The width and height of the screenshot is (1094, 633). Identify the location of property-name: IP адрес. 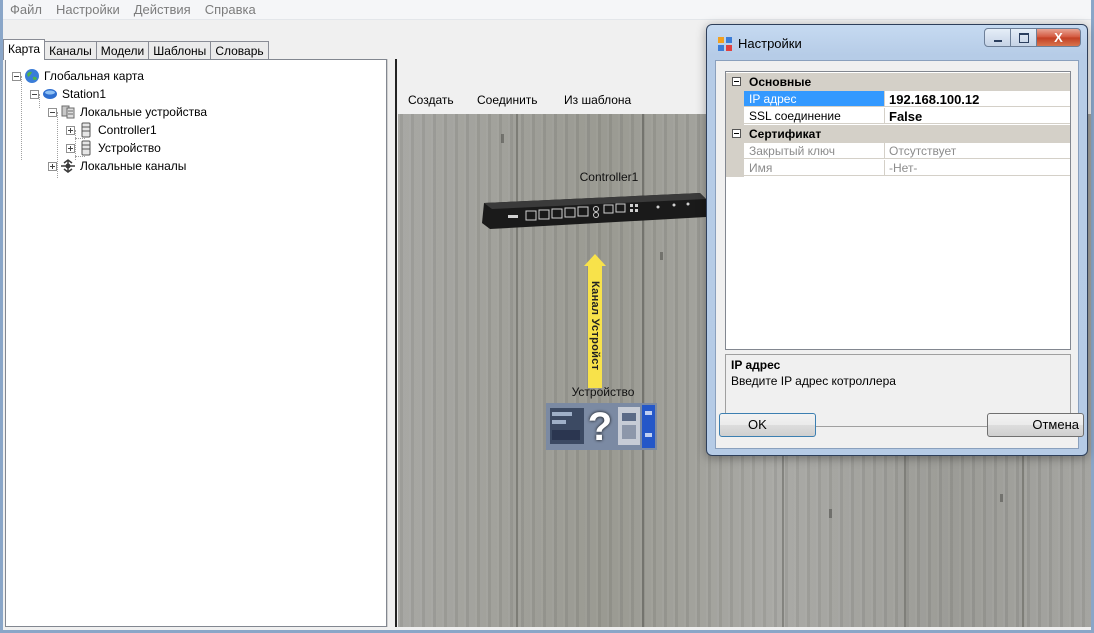
(814, 99).